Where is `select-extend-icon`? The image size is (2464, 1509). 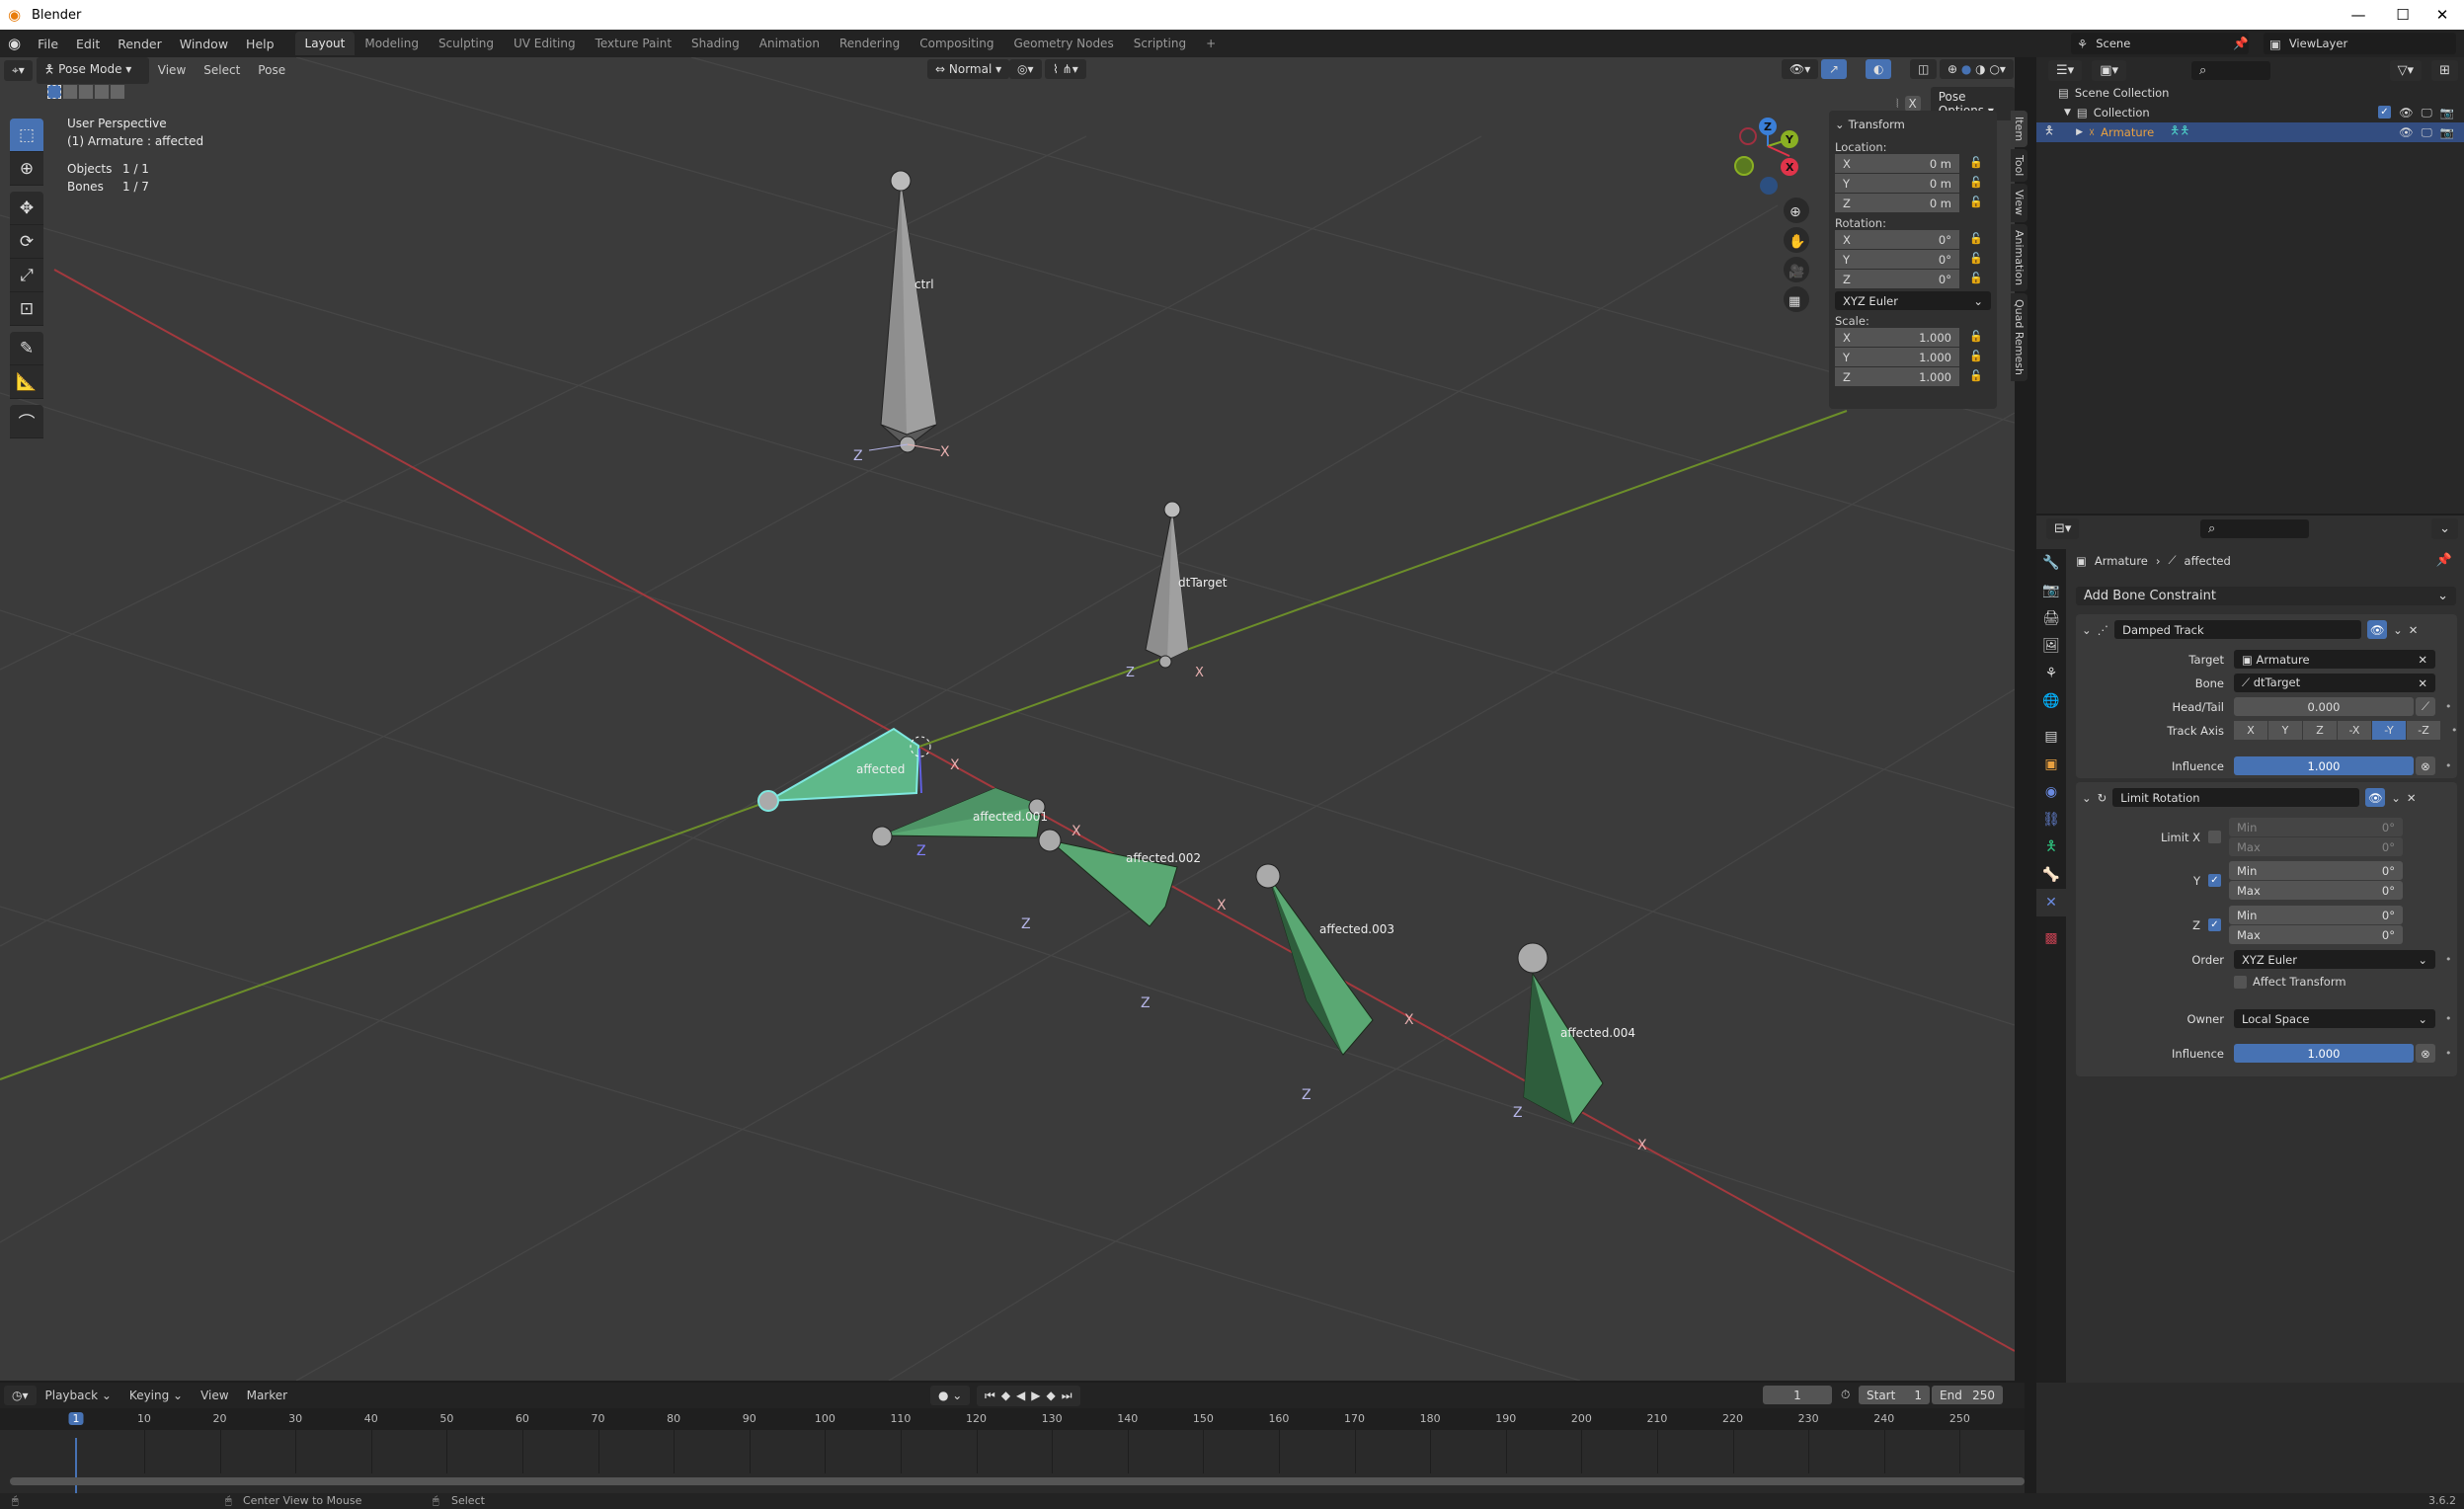
select-extend-icon is located at coordinates (70, 92).